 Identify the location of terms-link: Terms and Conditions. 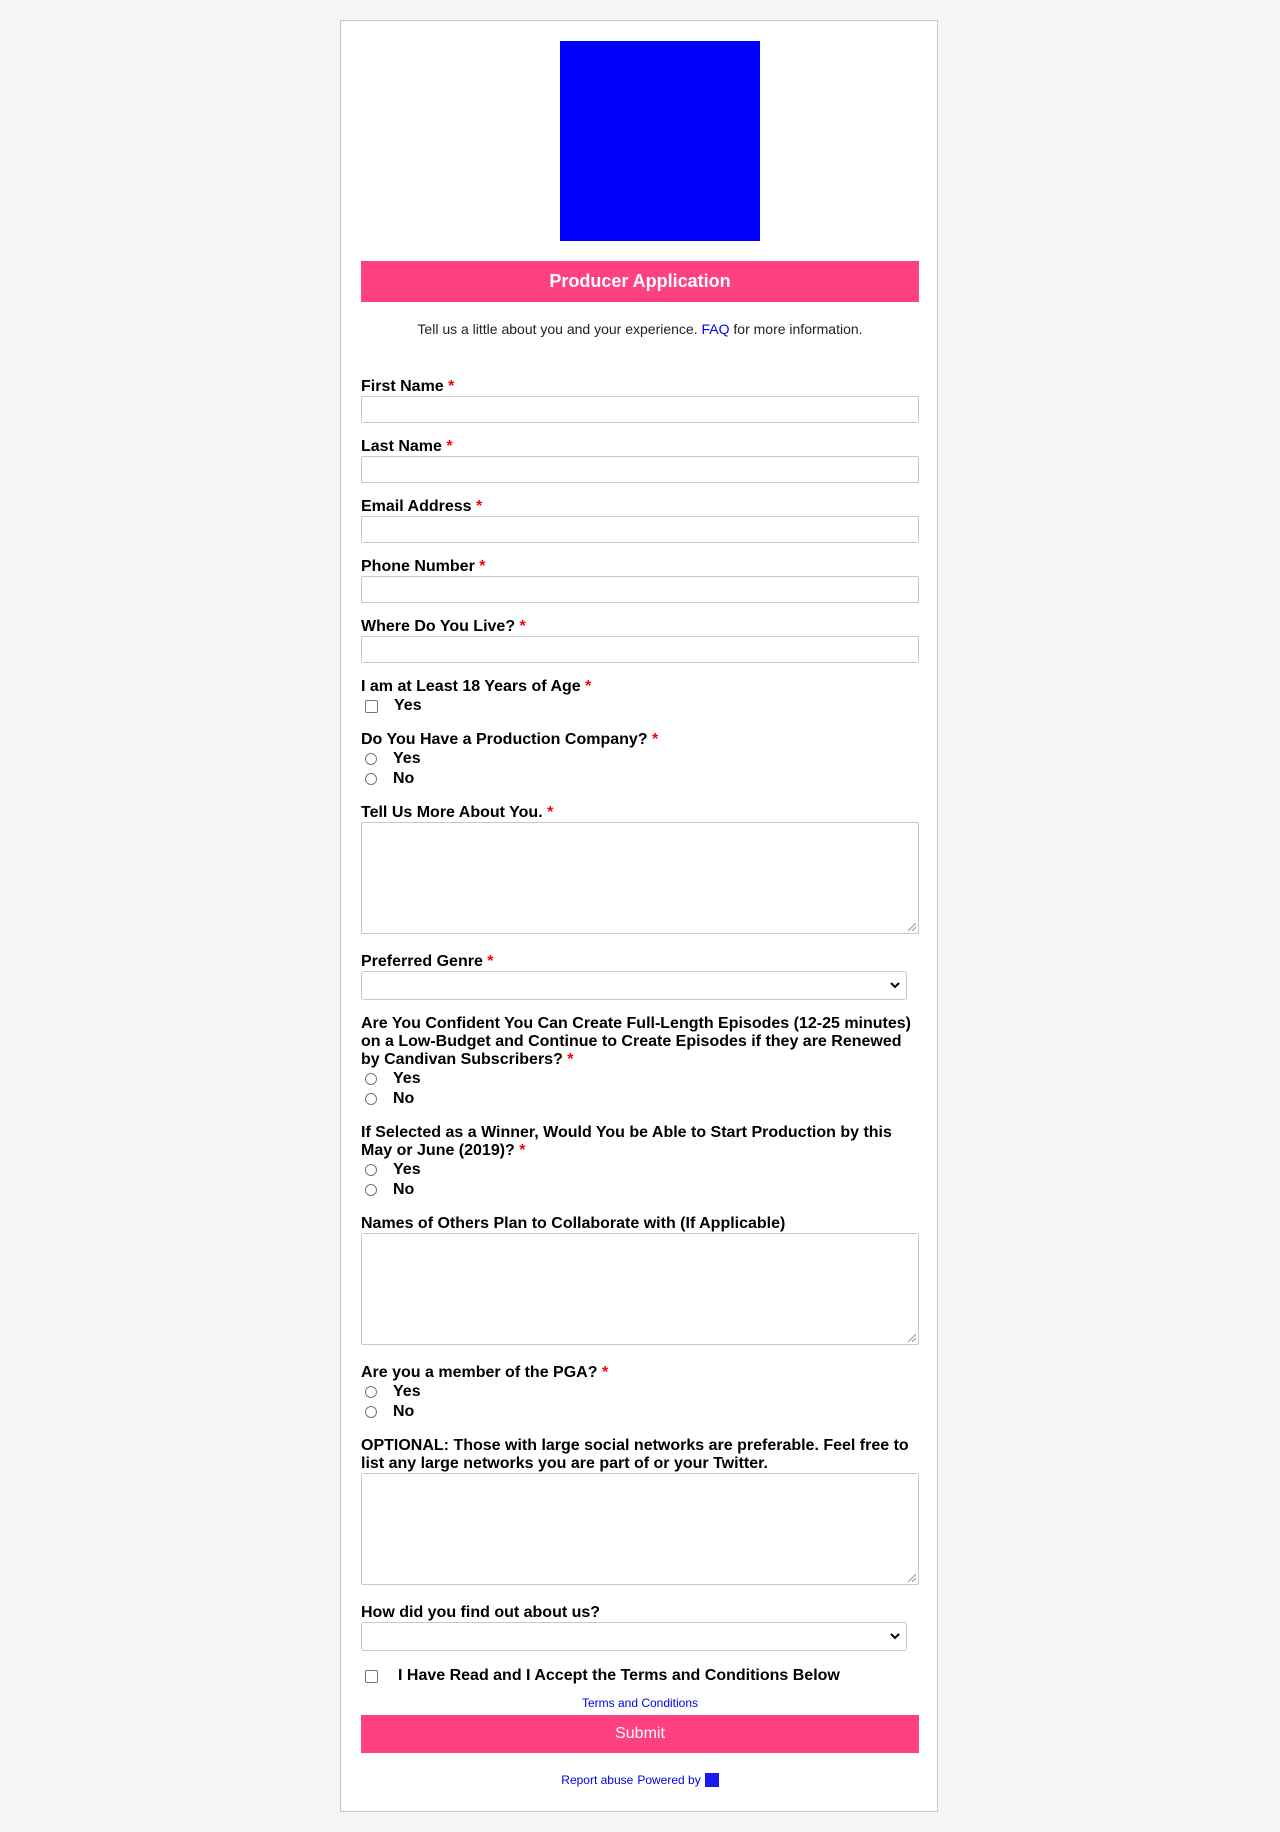
(640, 1703).